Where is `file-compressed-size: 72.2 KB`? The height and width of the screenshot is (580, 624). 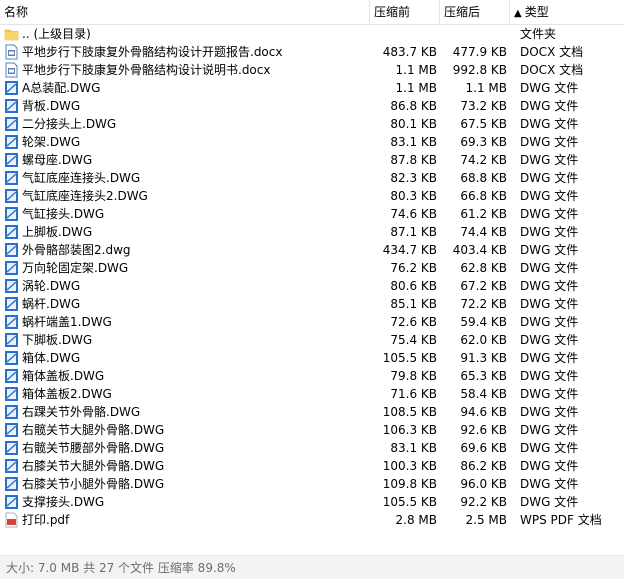
file-compressed-size: 72.2 KB is located at coordinates (483, 304).